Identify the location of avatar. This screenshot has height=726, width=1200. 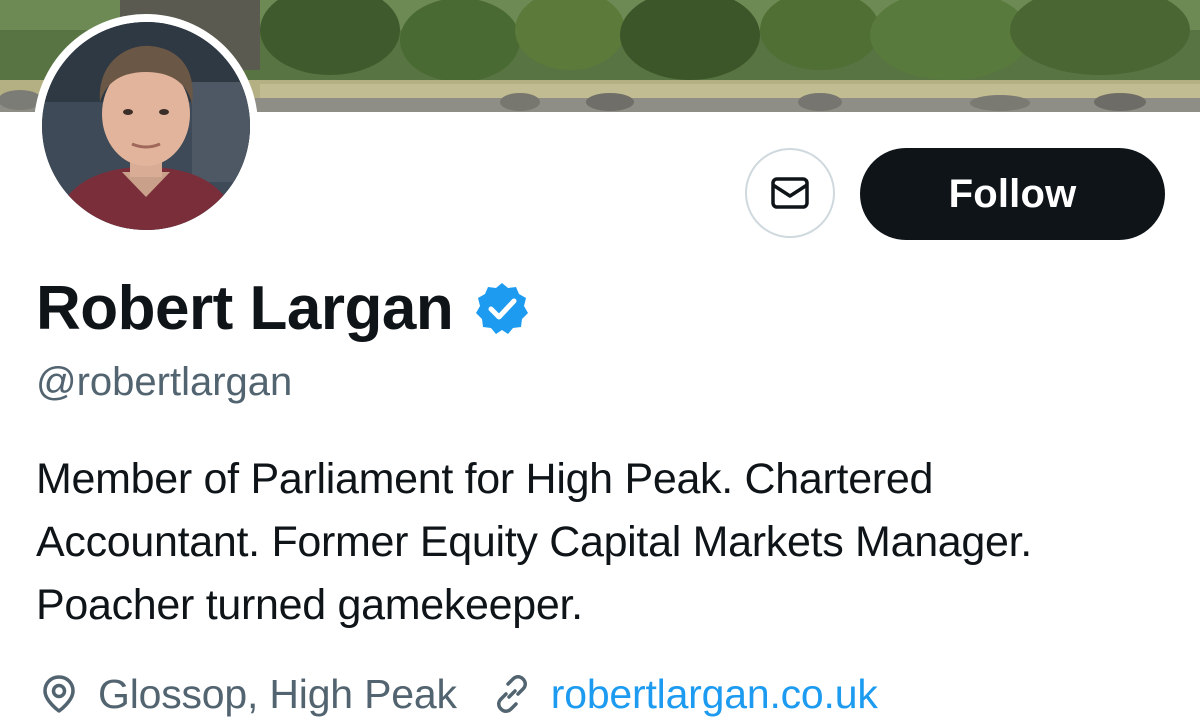
(146, 126).